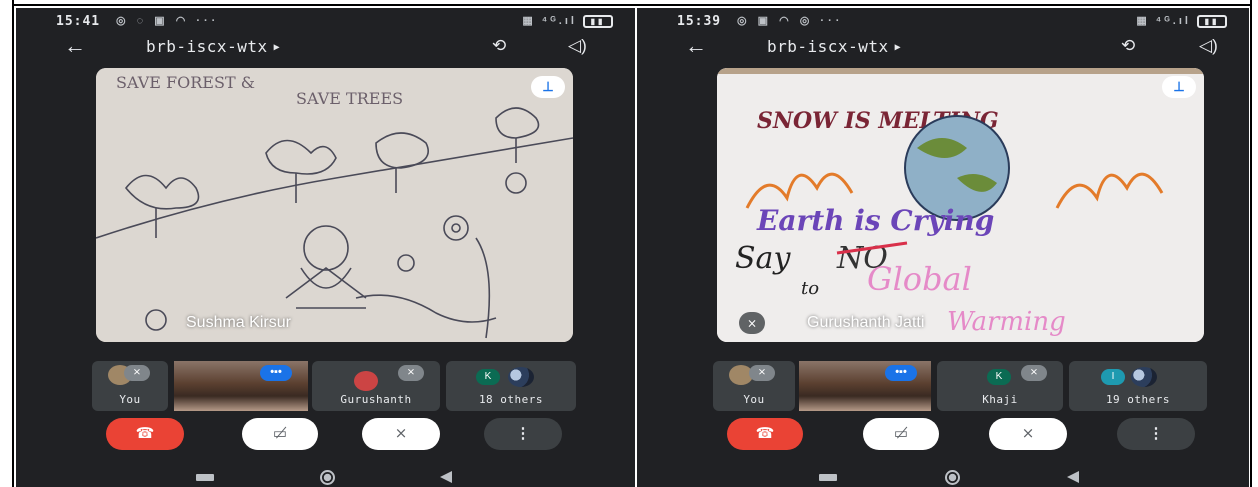 This screenshot has height=487, width=1258. I want to click on frame-border-top, so click(629, 3).